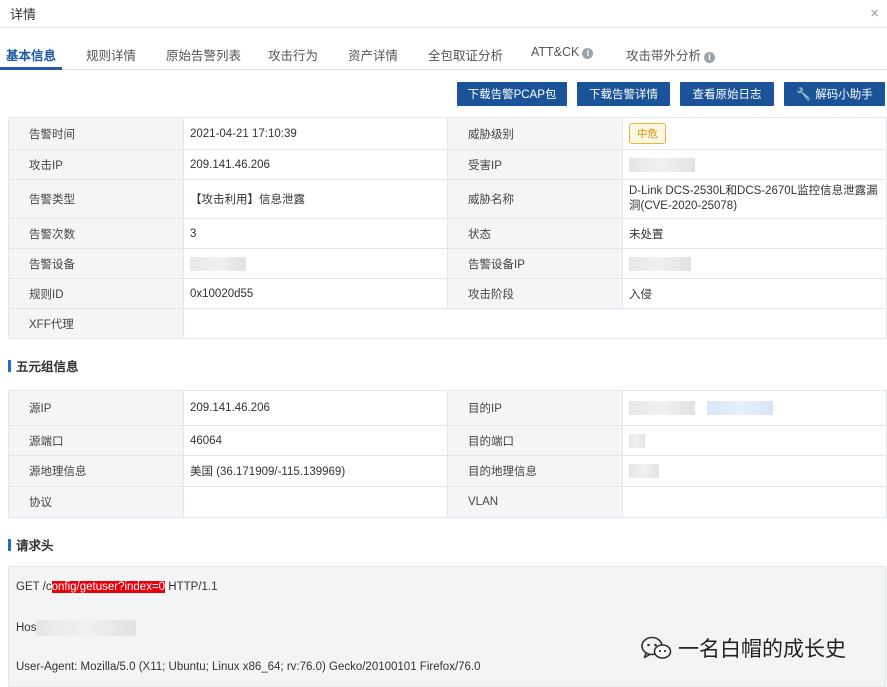 Image resolution: width=887 pixels, height=687 pixels. I want to click on active-tab-indicator, so click(31, 68).